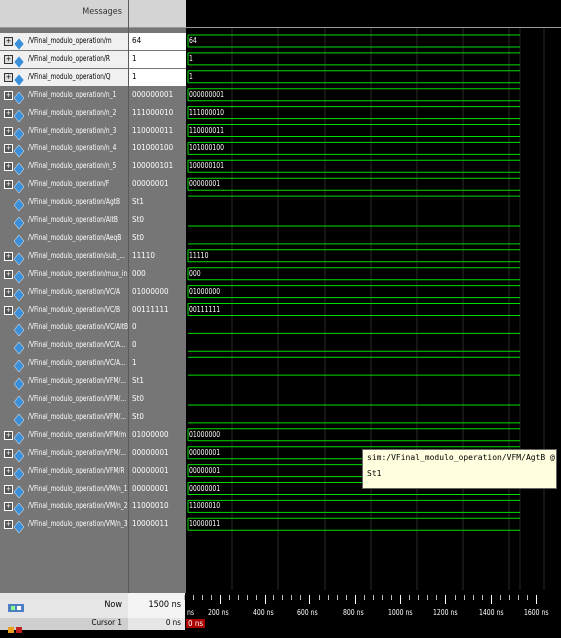 The image size is (561, 638). What do you see at coordinates (64, 77) in the screenshot?
I see `signal-row: + /VFinal_modulo_operation/Q` at bounding box center [64, 77].